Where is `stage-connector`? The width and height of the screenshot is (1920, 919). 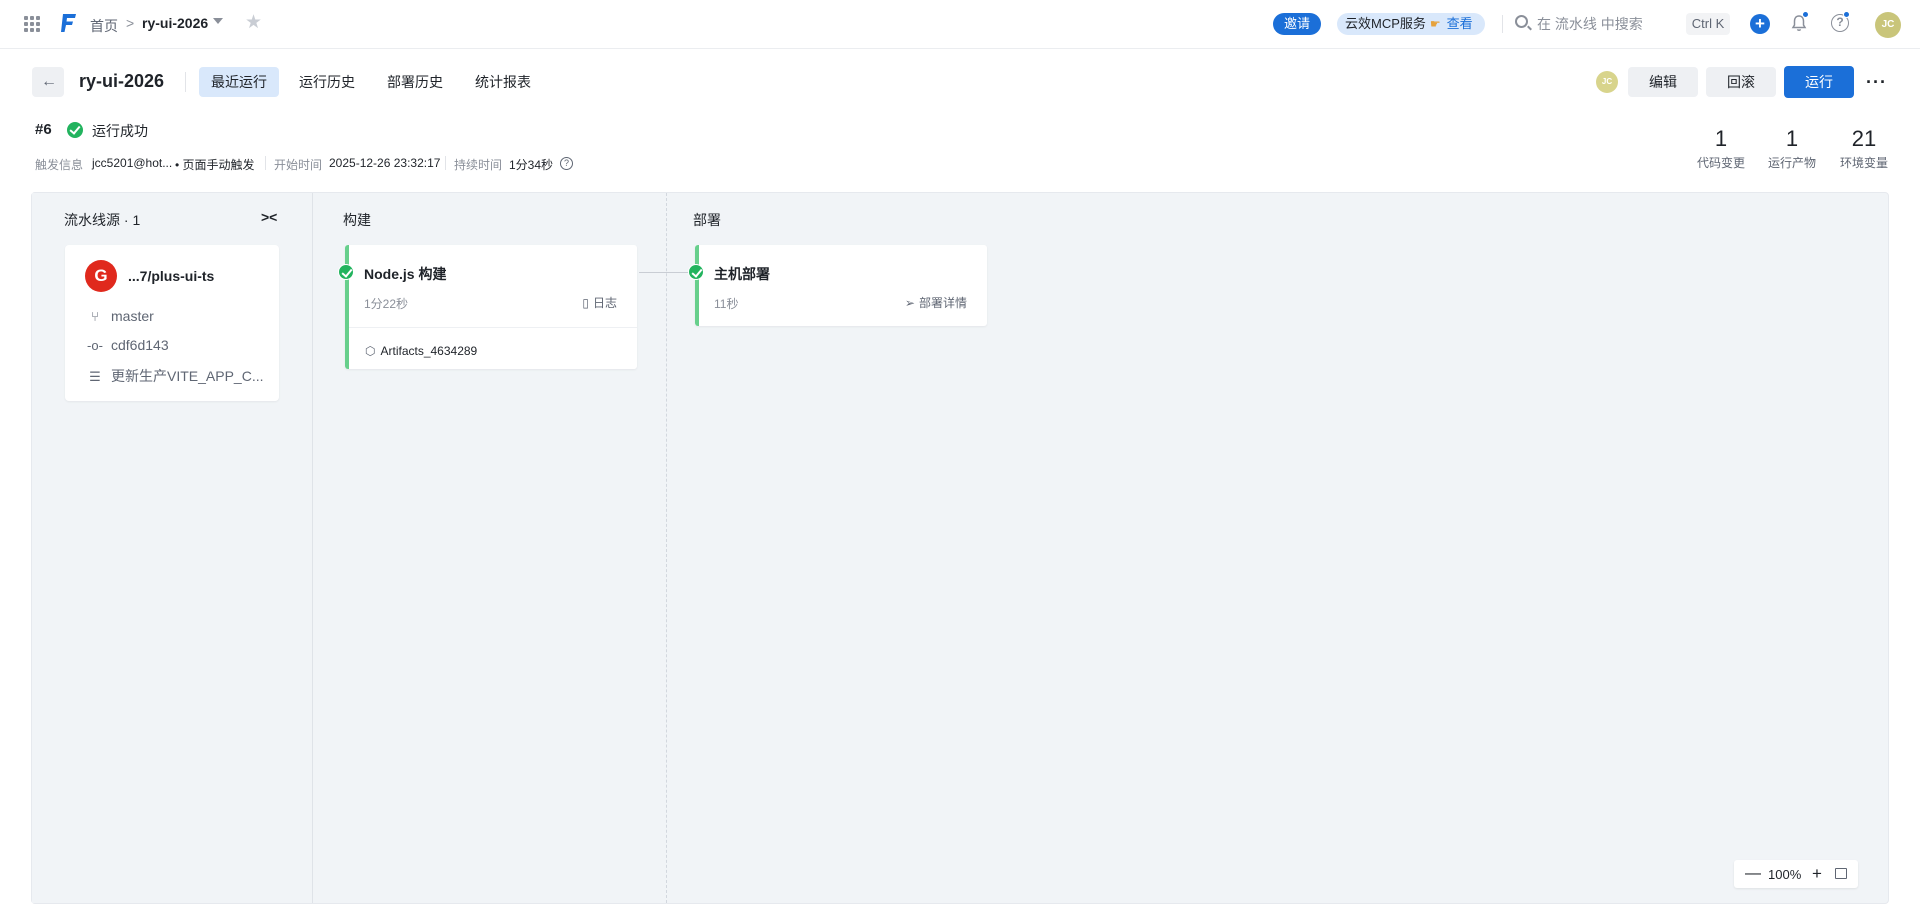
stage-connector is located at coordinates (664, 272).